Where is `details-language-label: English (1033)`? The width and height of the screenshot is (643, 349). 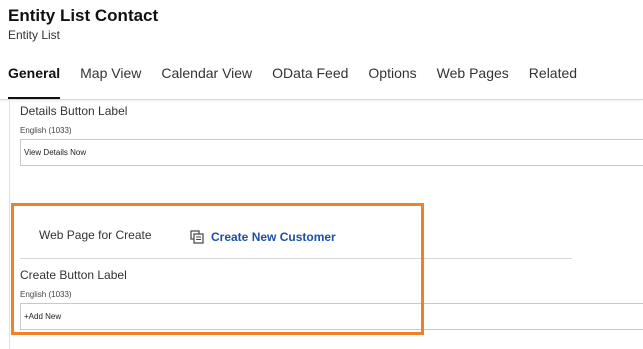
details-language-label: English (1033) is located at coordinates (46, 130).